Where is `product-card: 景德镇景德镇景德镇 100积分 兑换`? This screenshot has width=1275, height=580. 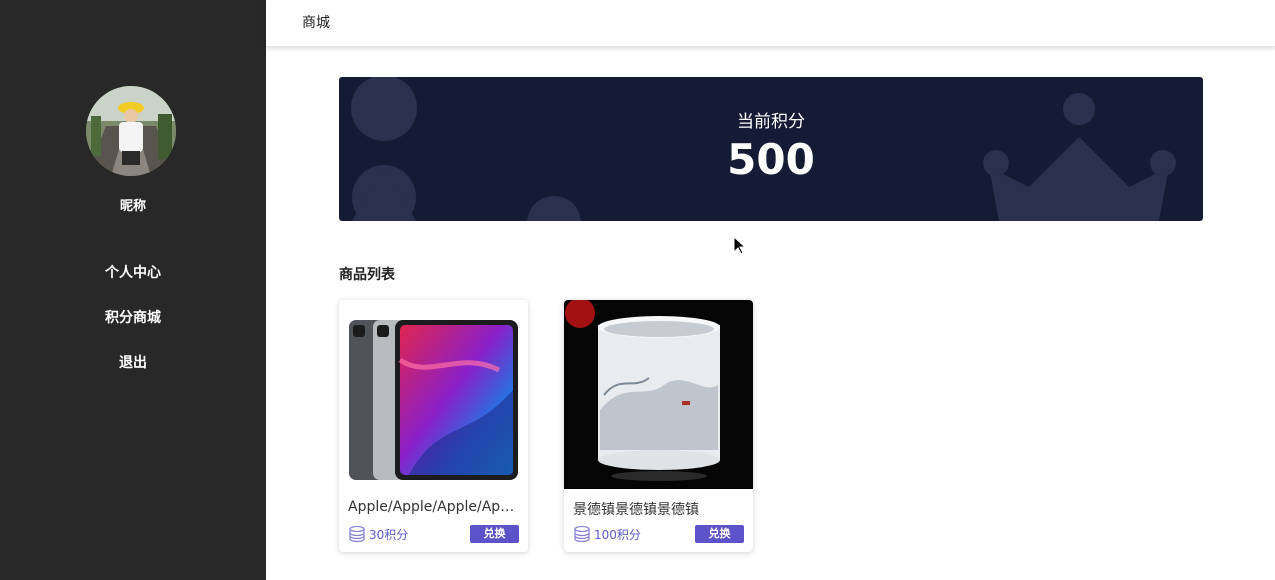 product-card: 景德镇景德镇景德镇 100积分 兑换 is located at coordinates (658, 426).